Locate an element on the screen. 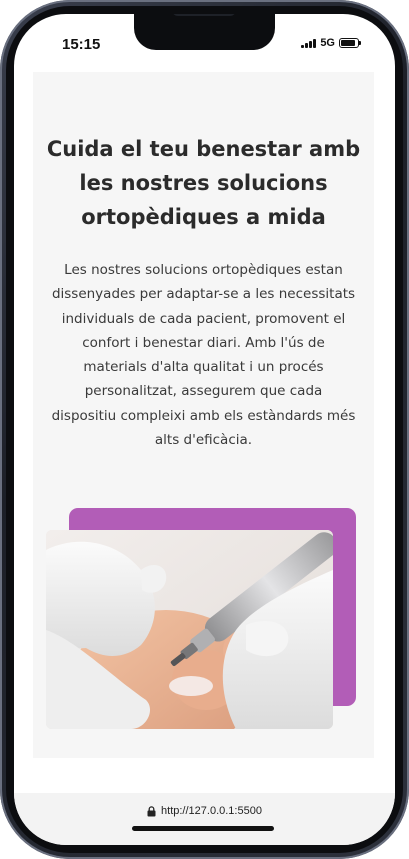 This screenshot has height=859, width=409. battery-icon is located at coordinates (350, 43).